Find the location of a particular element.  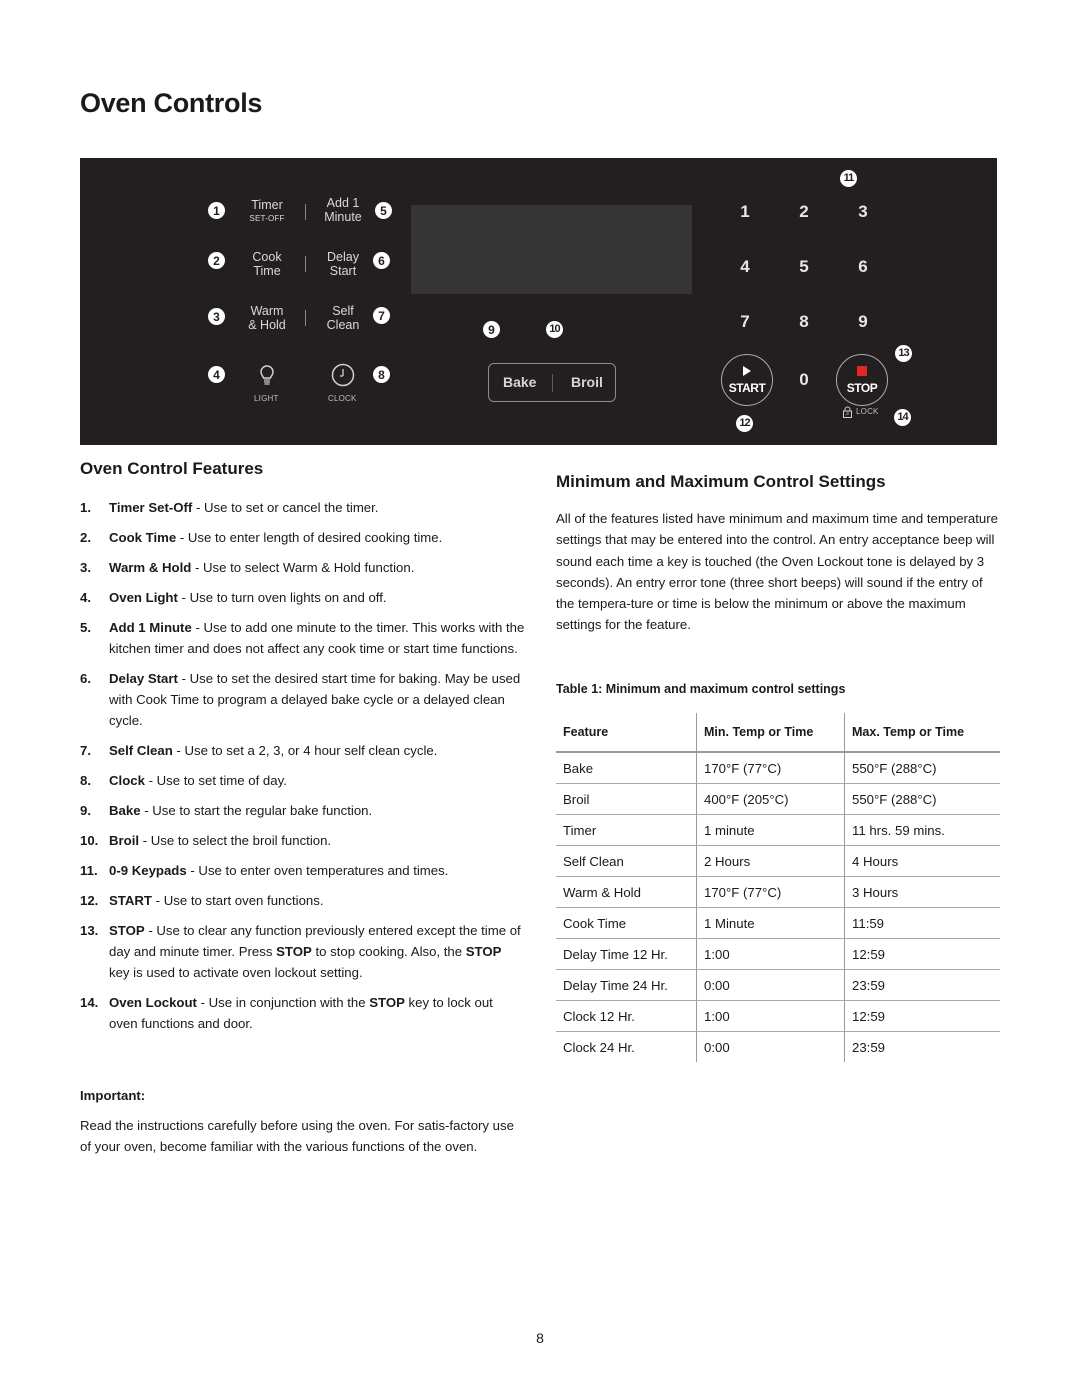

callout-1: 1 is located at coordinates (216, 210).